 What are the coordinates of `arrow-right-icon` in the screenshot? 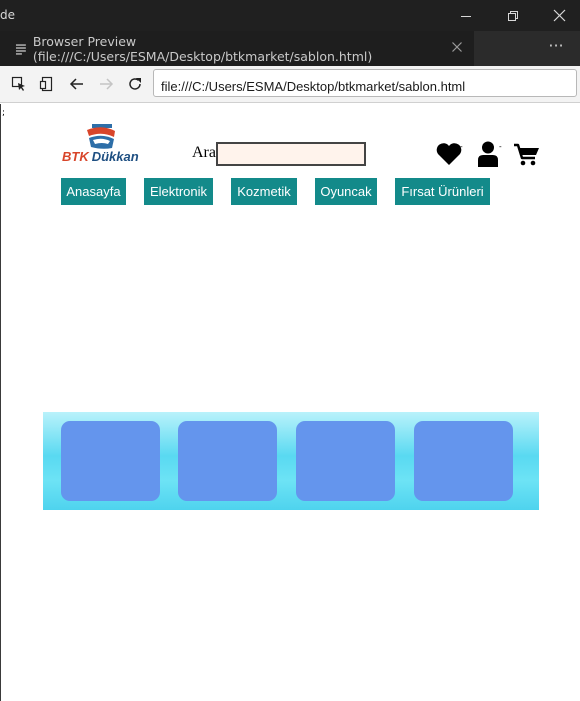 It's located at (107, 84).